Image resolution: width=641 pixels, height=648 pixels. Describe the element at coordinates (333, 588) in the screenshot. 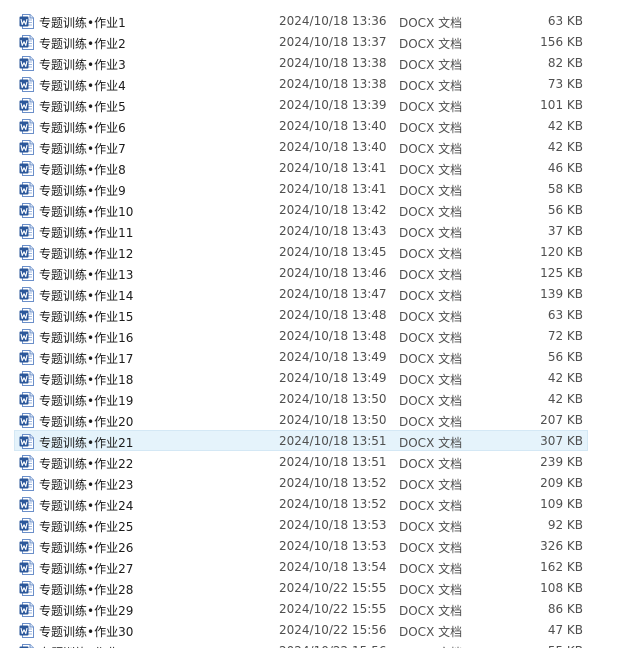

I see `file-modified-date: 2024/10/22 15:55` at that location.